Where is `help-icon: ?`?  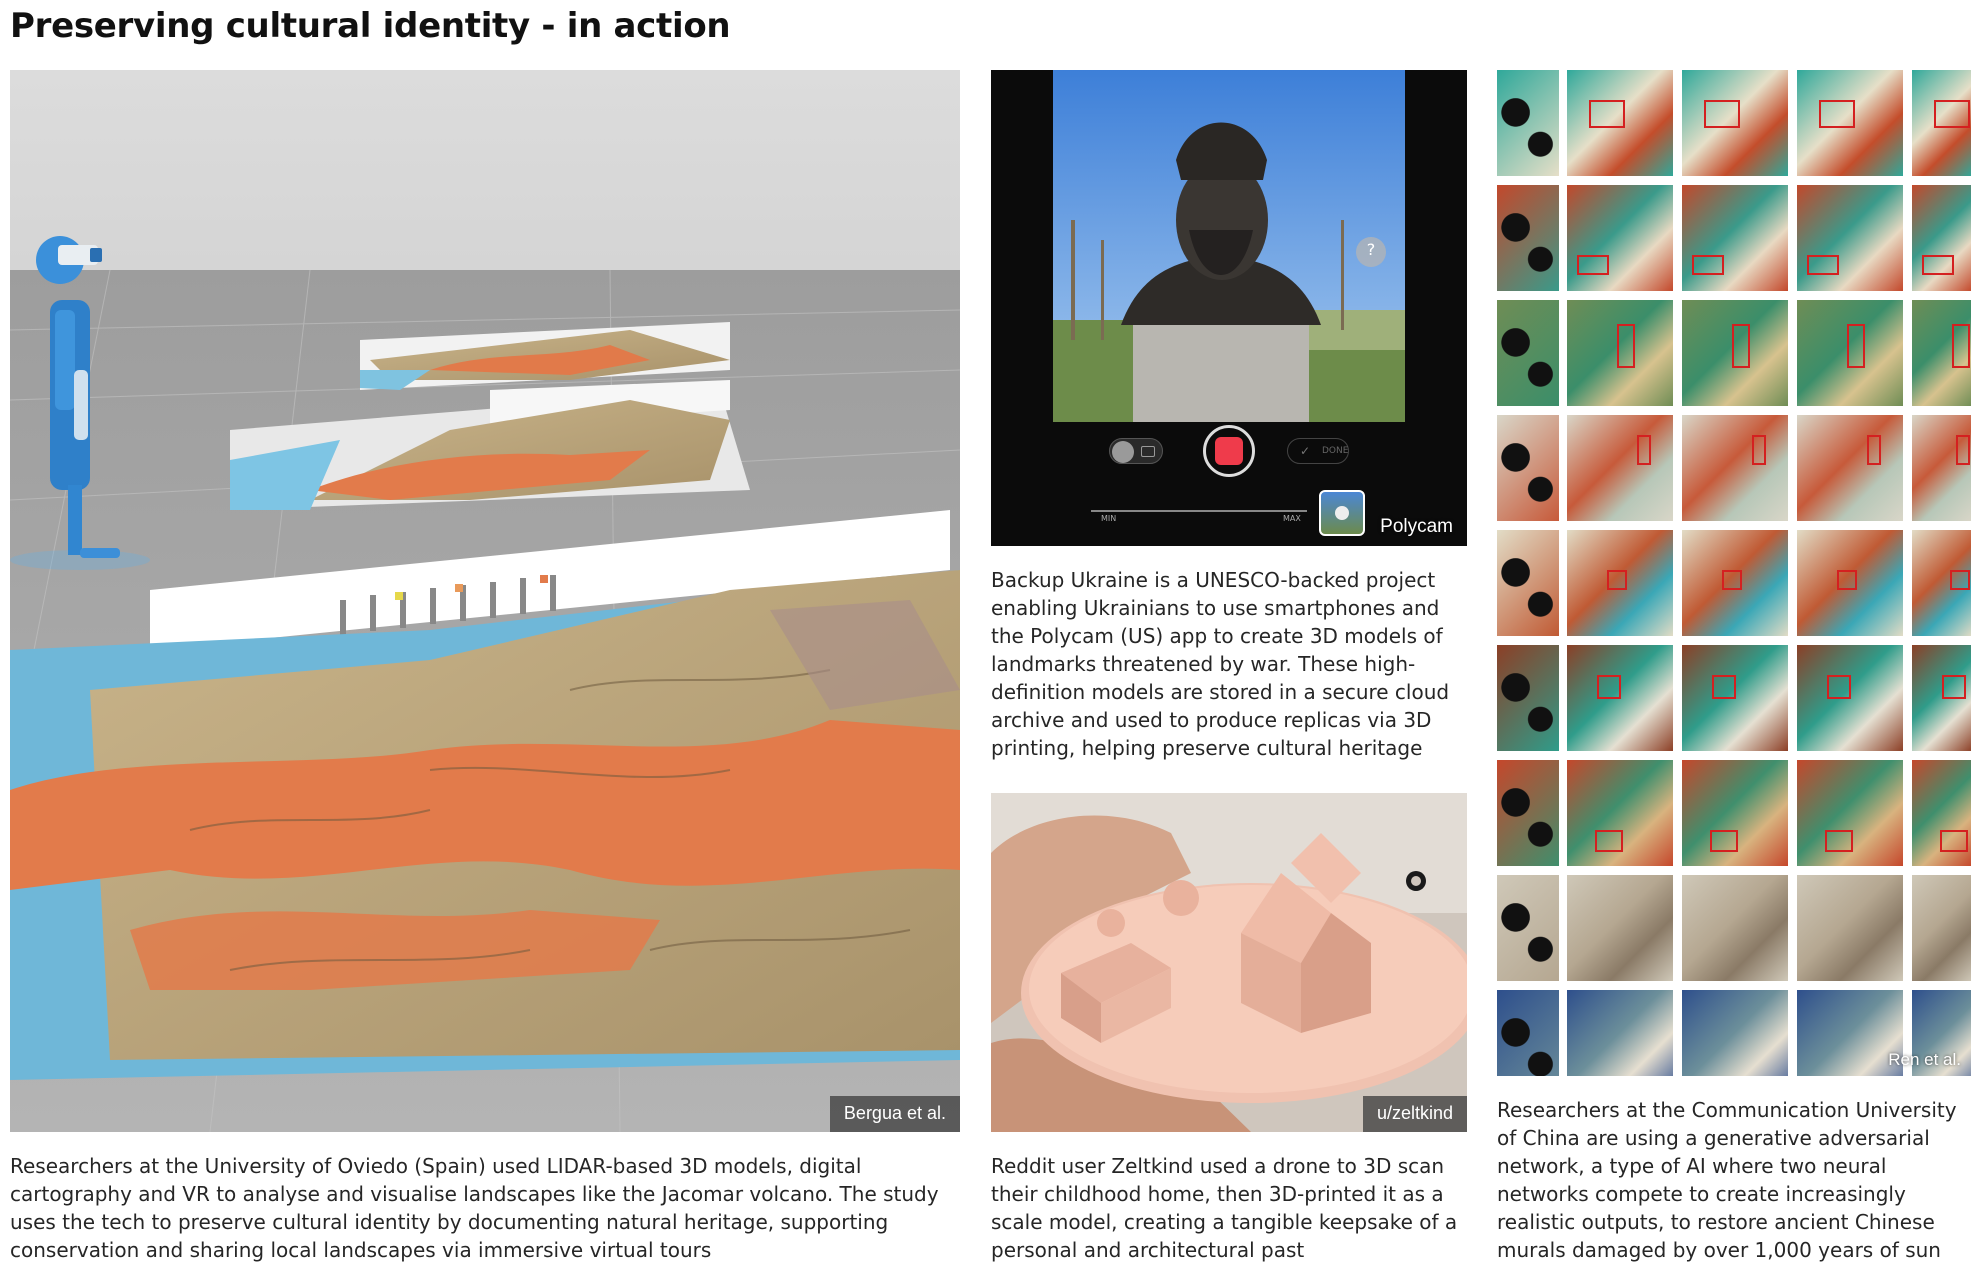
help-icon: ? is located at coordinates (1371, 251).